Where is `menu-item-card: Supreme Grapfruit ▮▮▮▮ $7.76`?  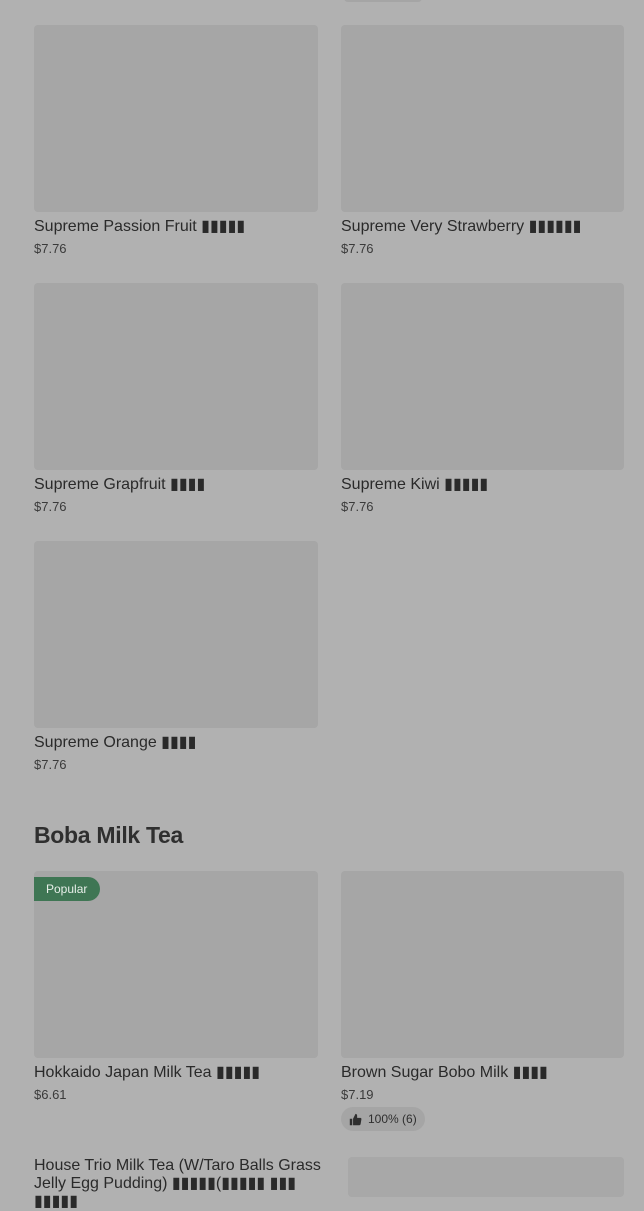
menu-item-card: Supreme Grapfruit ▮▮▮▮ $7.76 is located at coordinates (176, 403).